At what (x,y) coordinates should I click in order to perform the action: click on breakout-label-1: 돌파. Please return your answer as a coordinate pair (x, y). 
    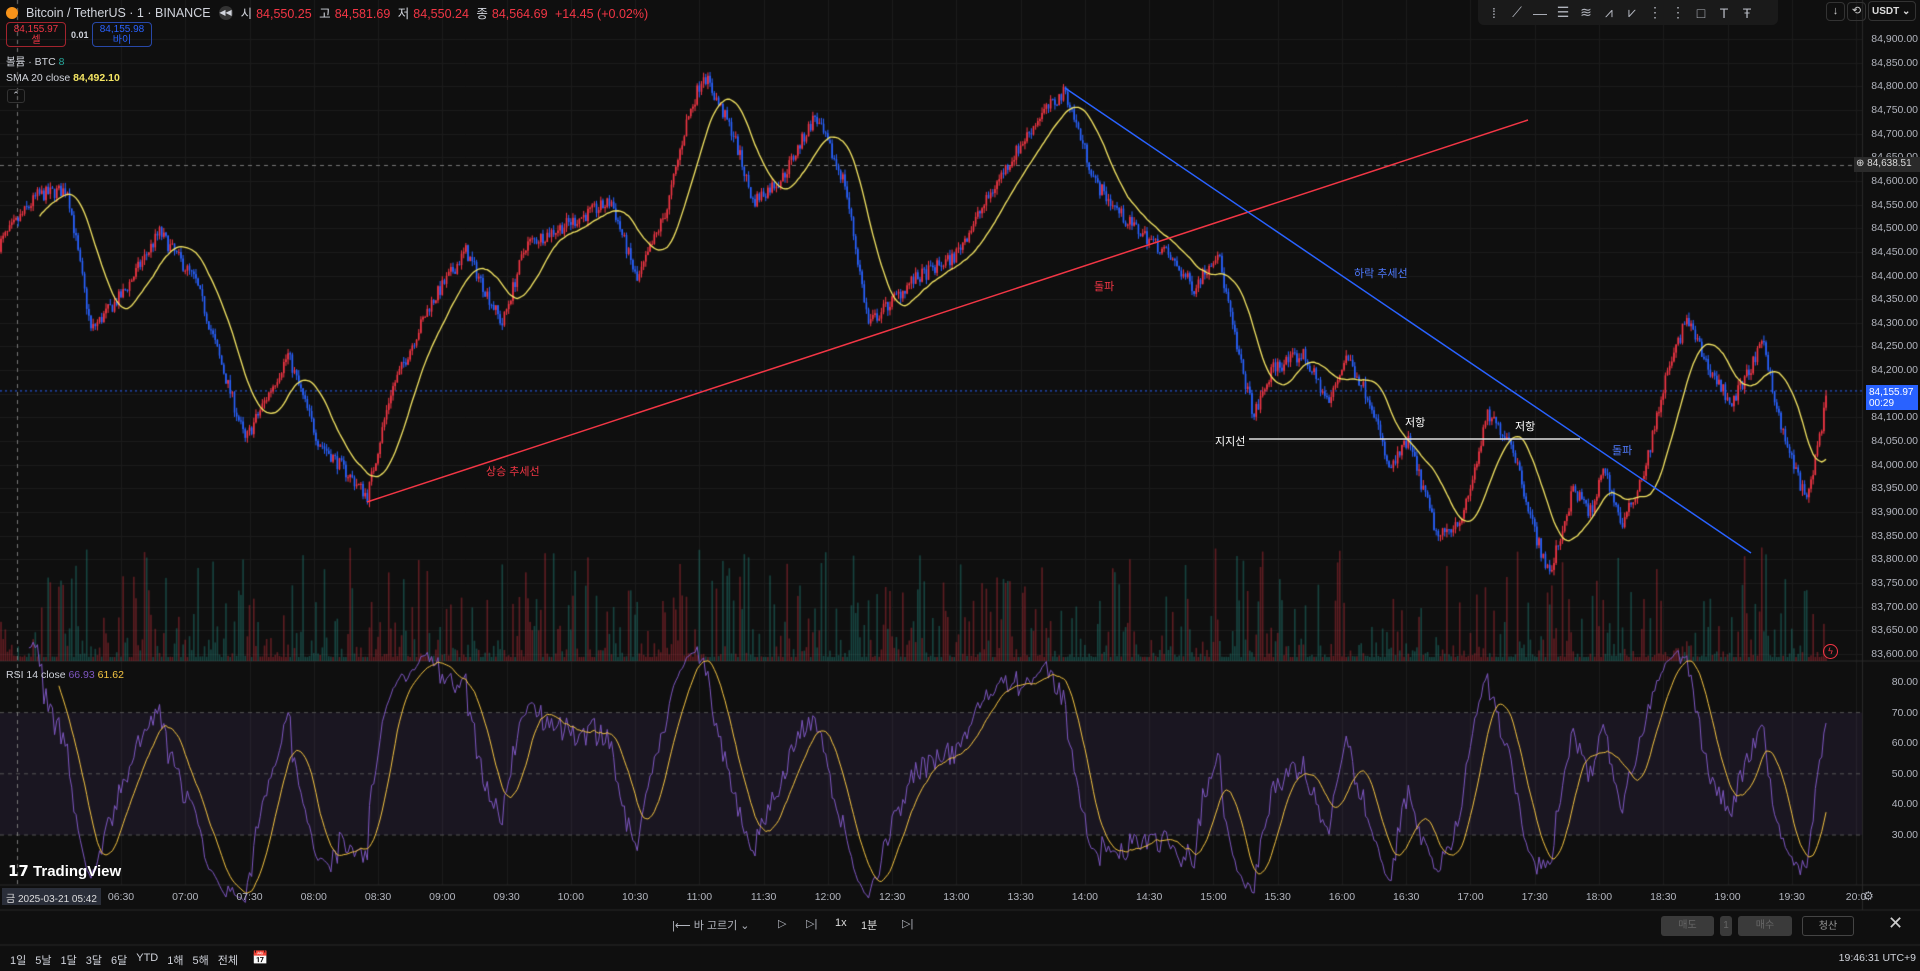
    Looking at the image, I should click on (1104, 286).